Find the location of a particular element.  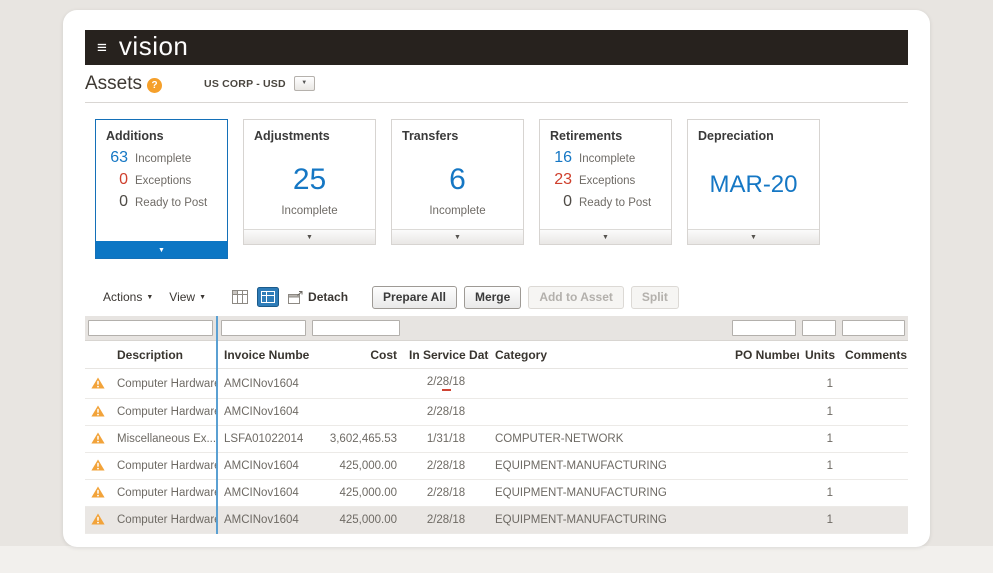

hamburger-menu-icon: ≡ is located at coordinates (102, 47).